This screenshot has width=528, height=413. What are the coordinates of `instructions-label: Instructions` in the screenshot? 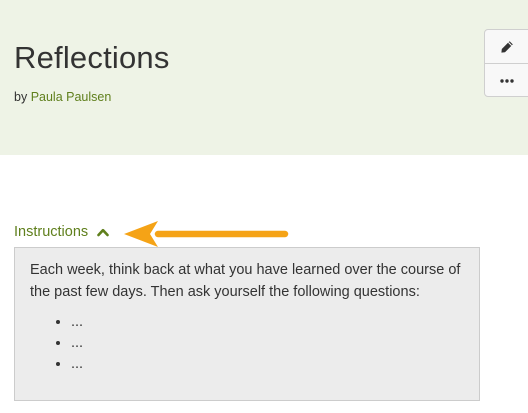 It's located at (51, 232).